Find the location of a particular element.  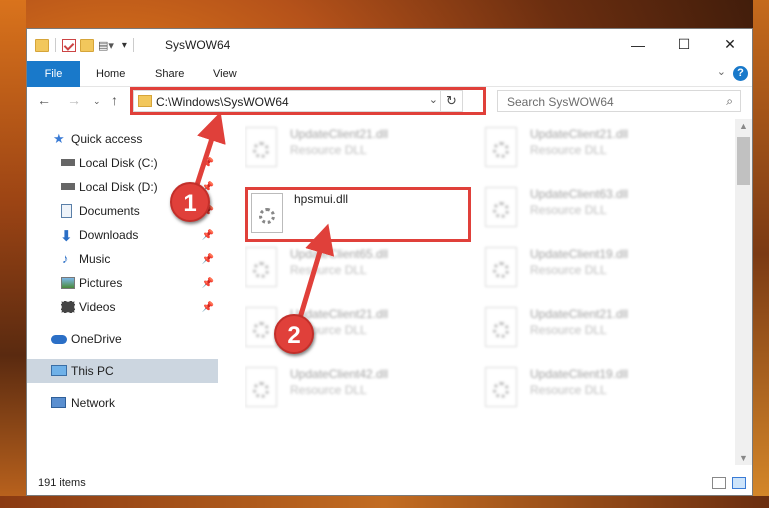

file-name: UpdateClient42.dll is located at coordinates (339, 374).